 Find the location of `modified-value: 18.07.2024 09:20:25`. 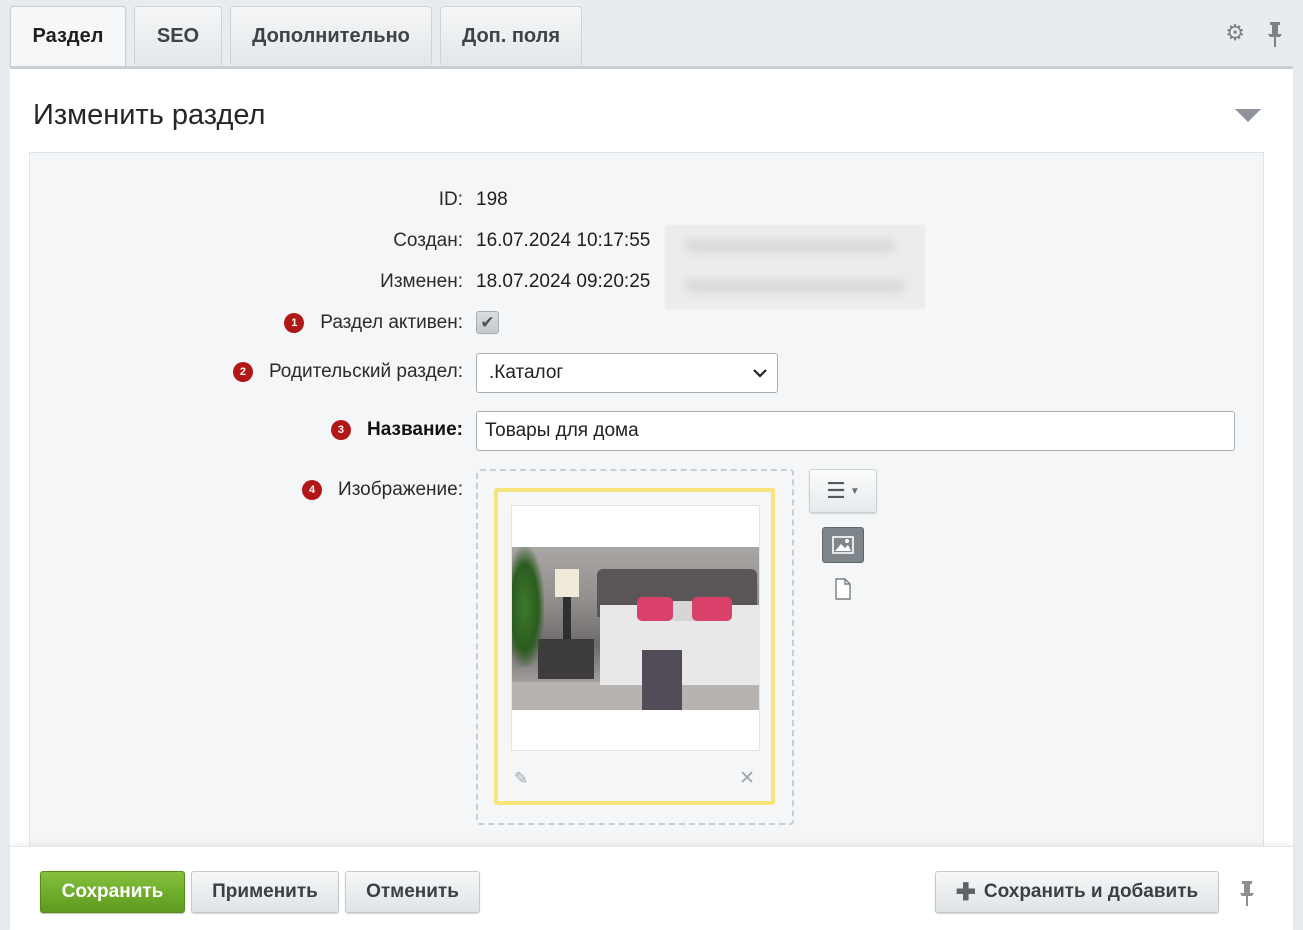

modified-value: 18.07.2024 09:20:25 is located at coordinates (563, 281).